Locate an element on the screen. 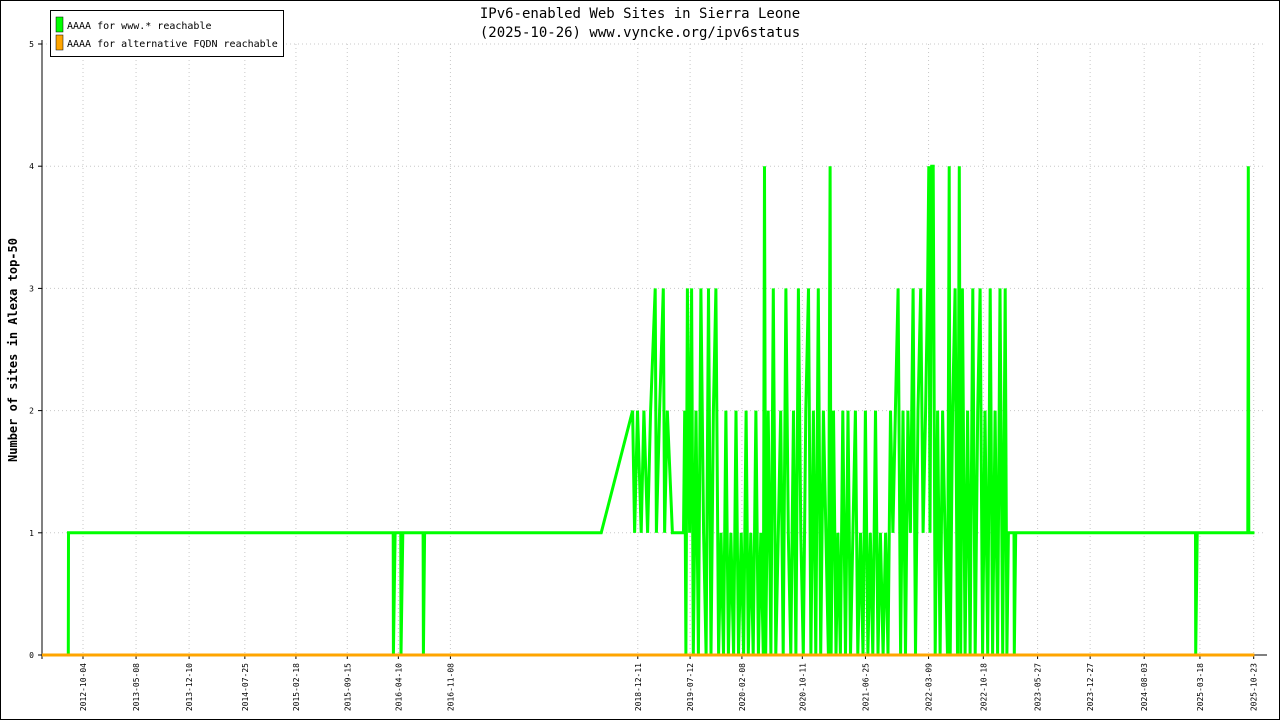 The height and width of the screenshot is (720, 1280). y-tick-label: 2 is located at coordinates (31, 411).